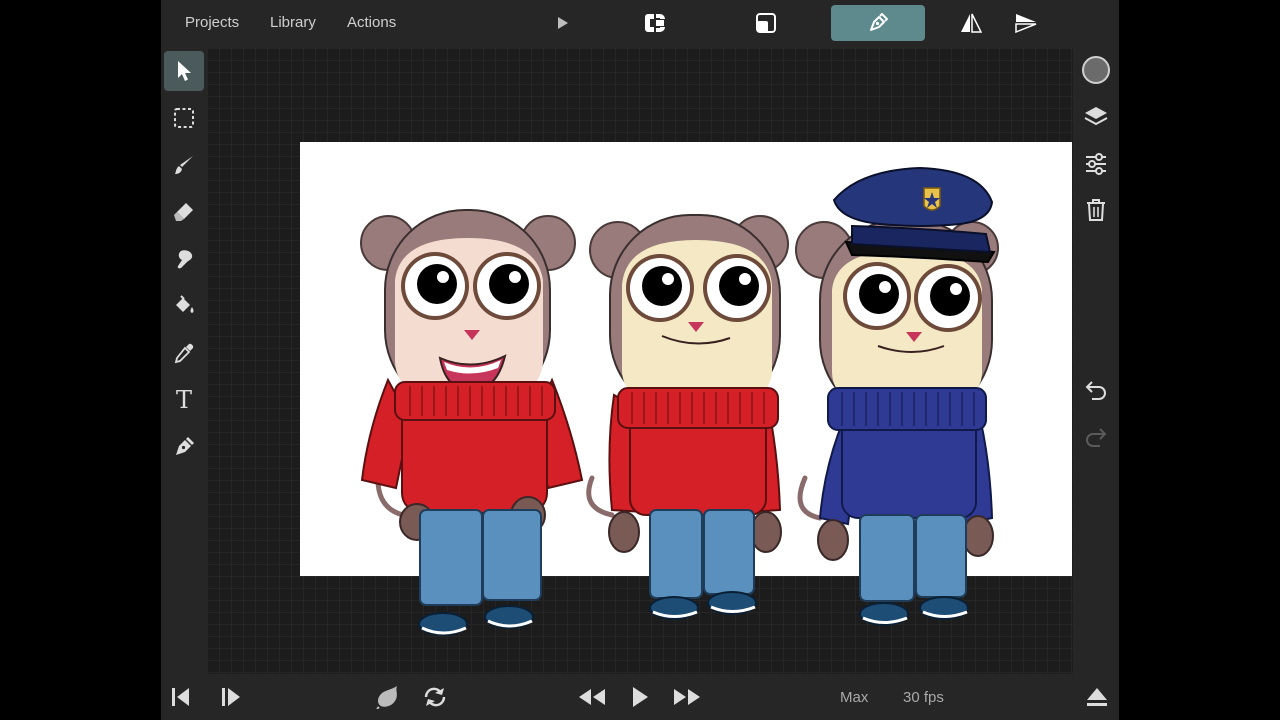 The height and width of the screenshot is (720, 1280). I want to click on color-picker-button, so click(1096, 70).